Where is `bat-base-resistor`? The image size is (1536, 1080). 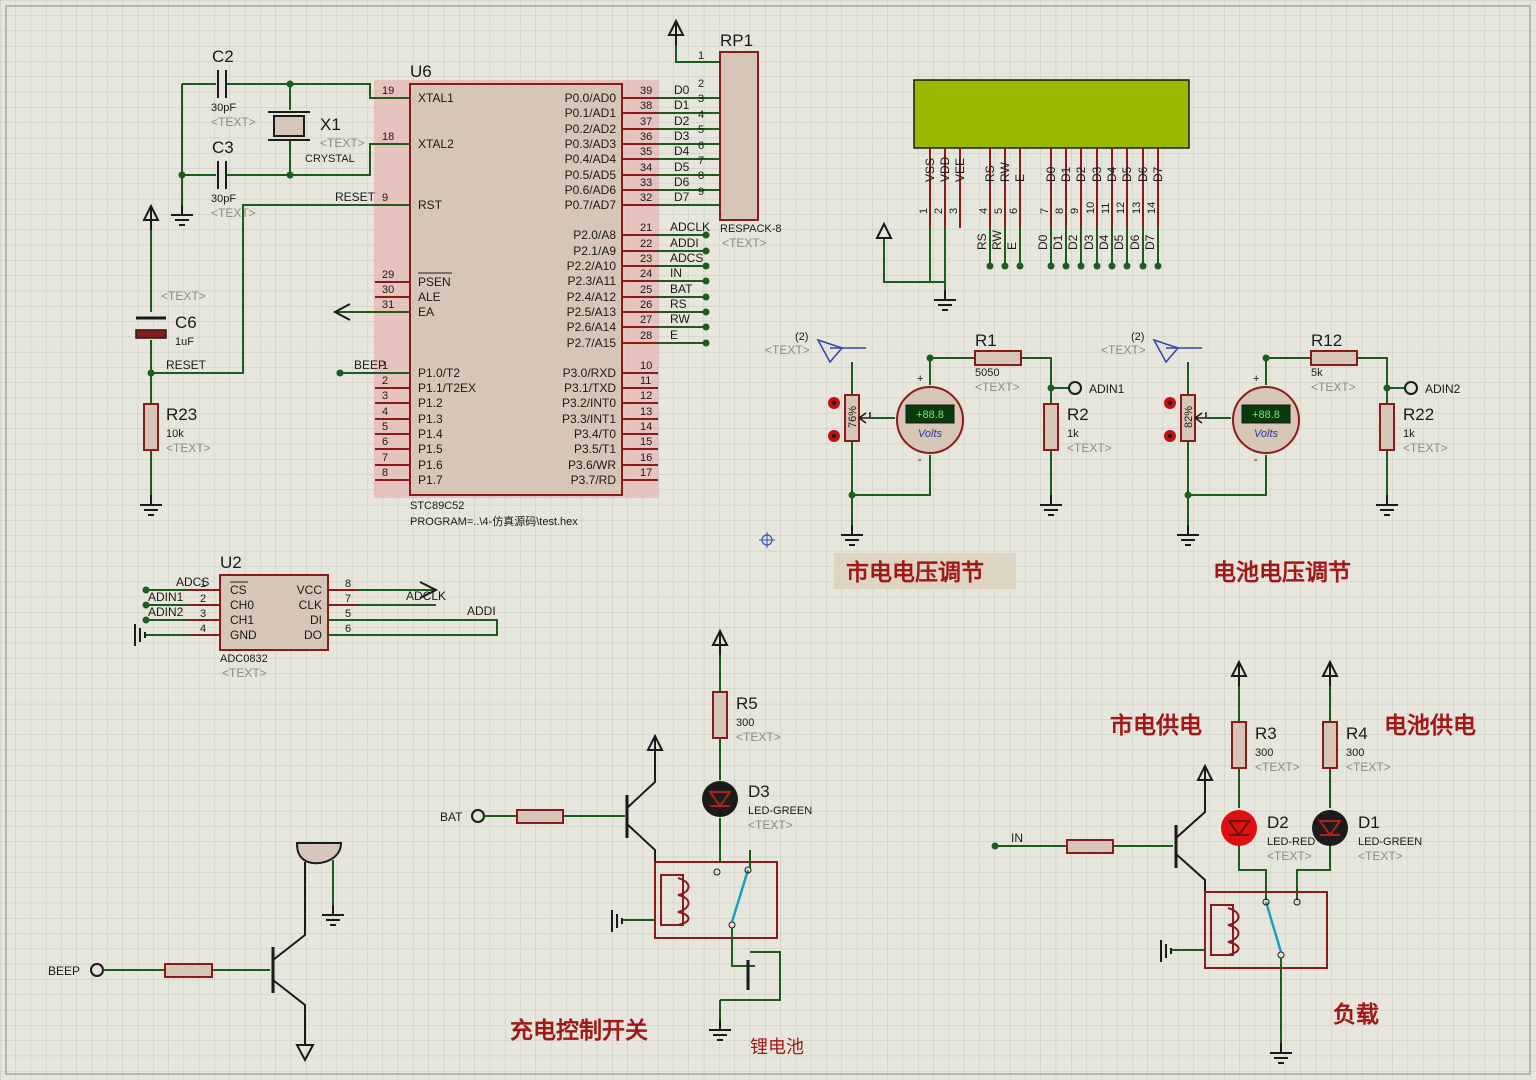 bat-base-resistor is located at coordinates (540, 816).